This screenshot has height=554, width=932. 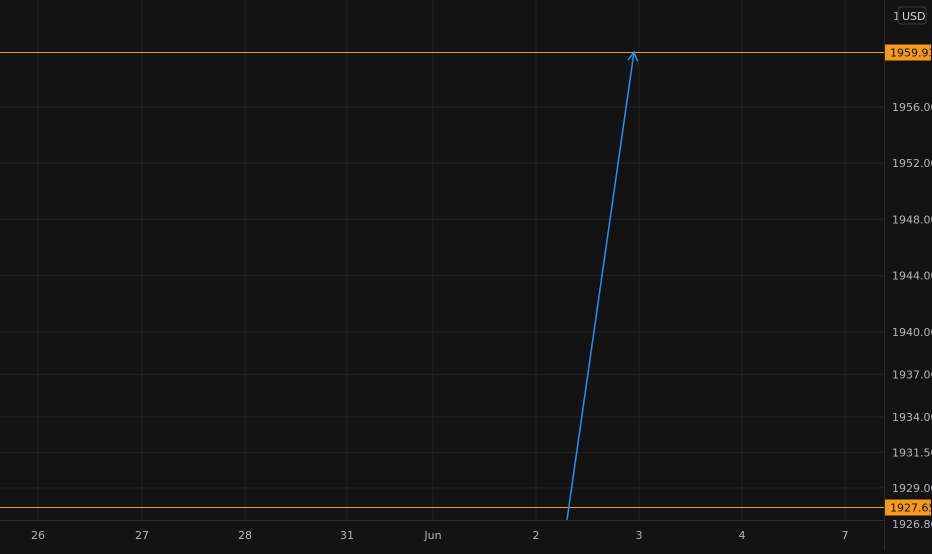 I want to click on price-tick-label-partial: 1926.80, so click(x=912, y=524).